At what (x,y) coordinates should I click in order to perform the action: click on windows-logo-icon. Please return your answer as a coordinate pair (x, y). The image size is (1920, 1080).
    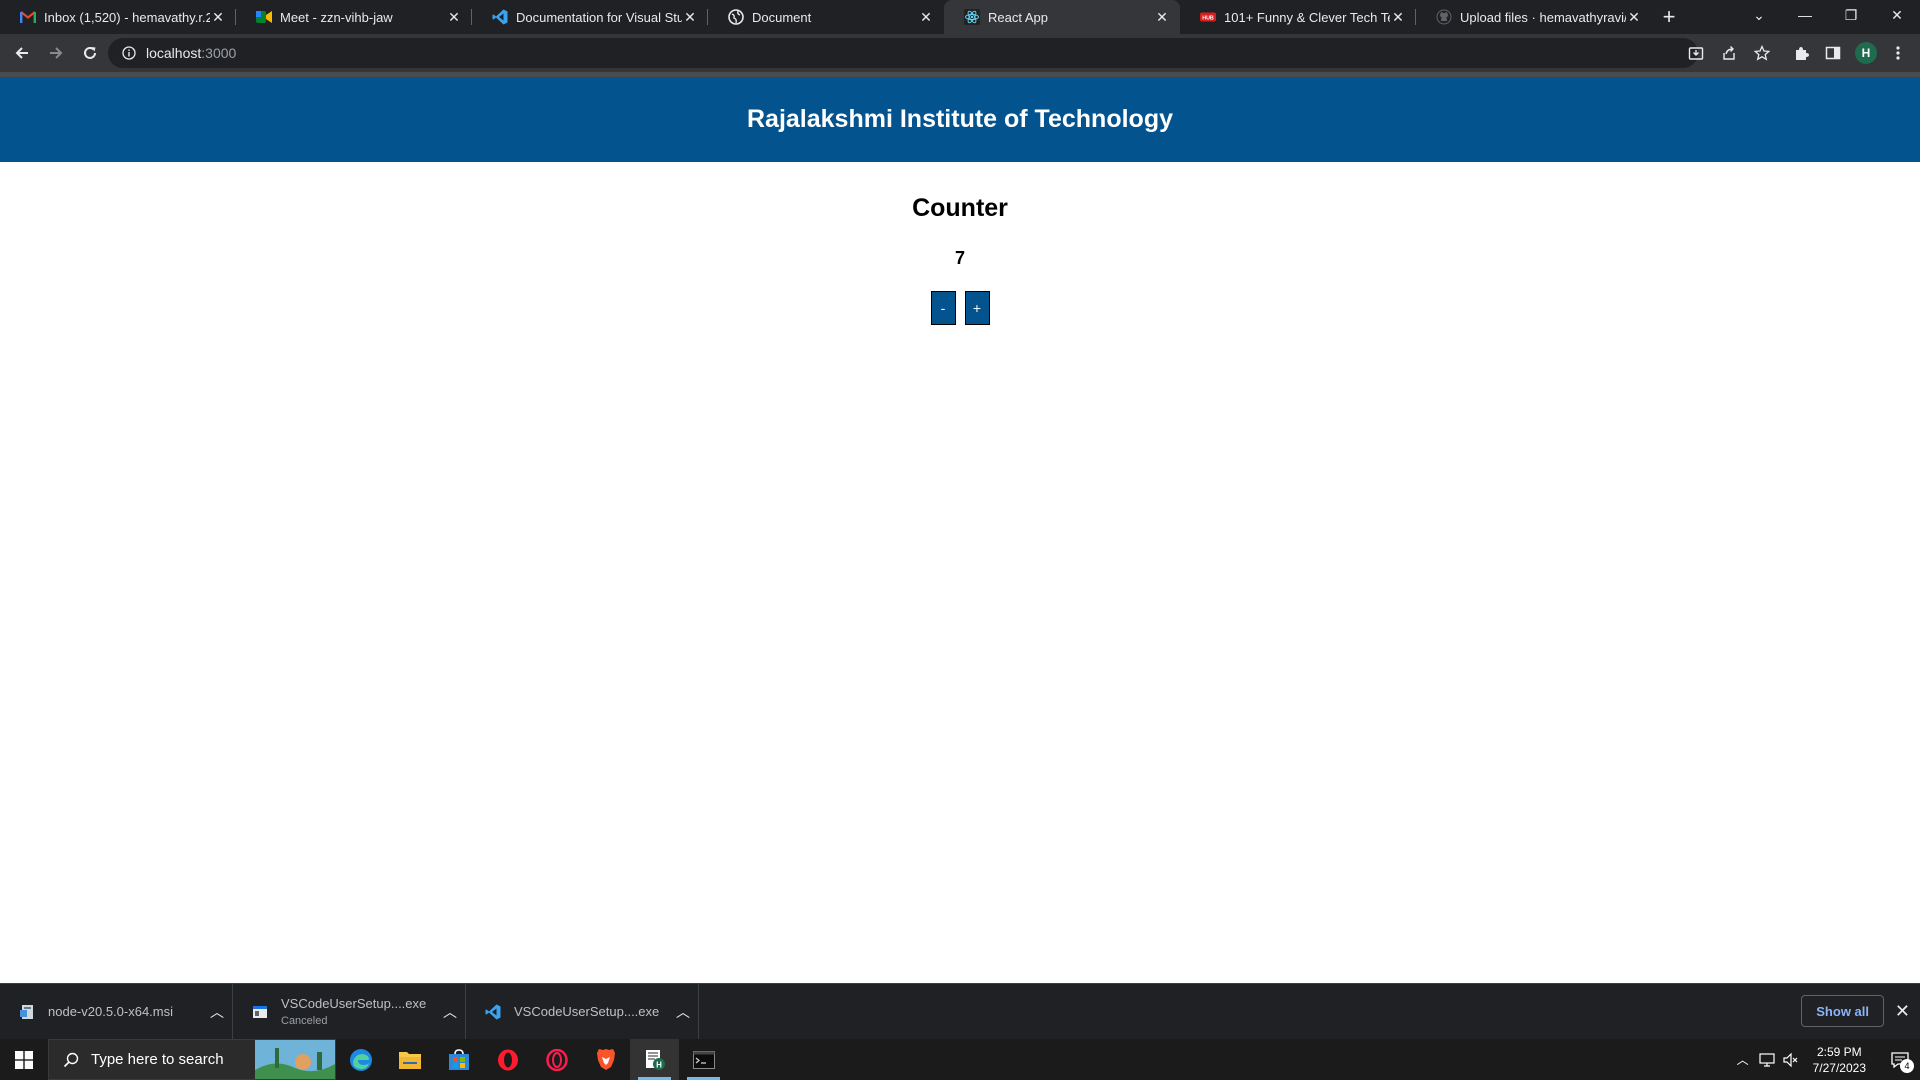
    Looking at the image, I should click on (24, 1059).